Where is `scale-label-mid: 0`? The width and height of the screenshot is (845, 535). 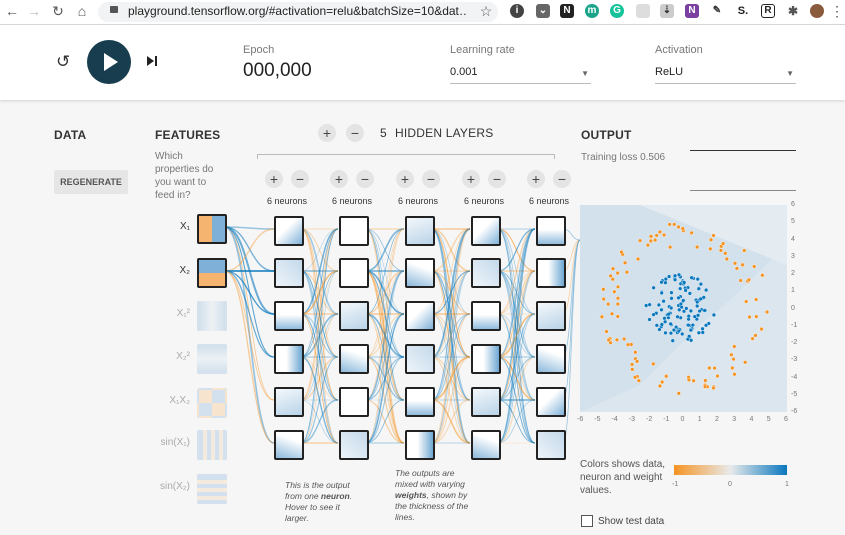
scale-label-mid: 0 is located at coordinates (730, 484).